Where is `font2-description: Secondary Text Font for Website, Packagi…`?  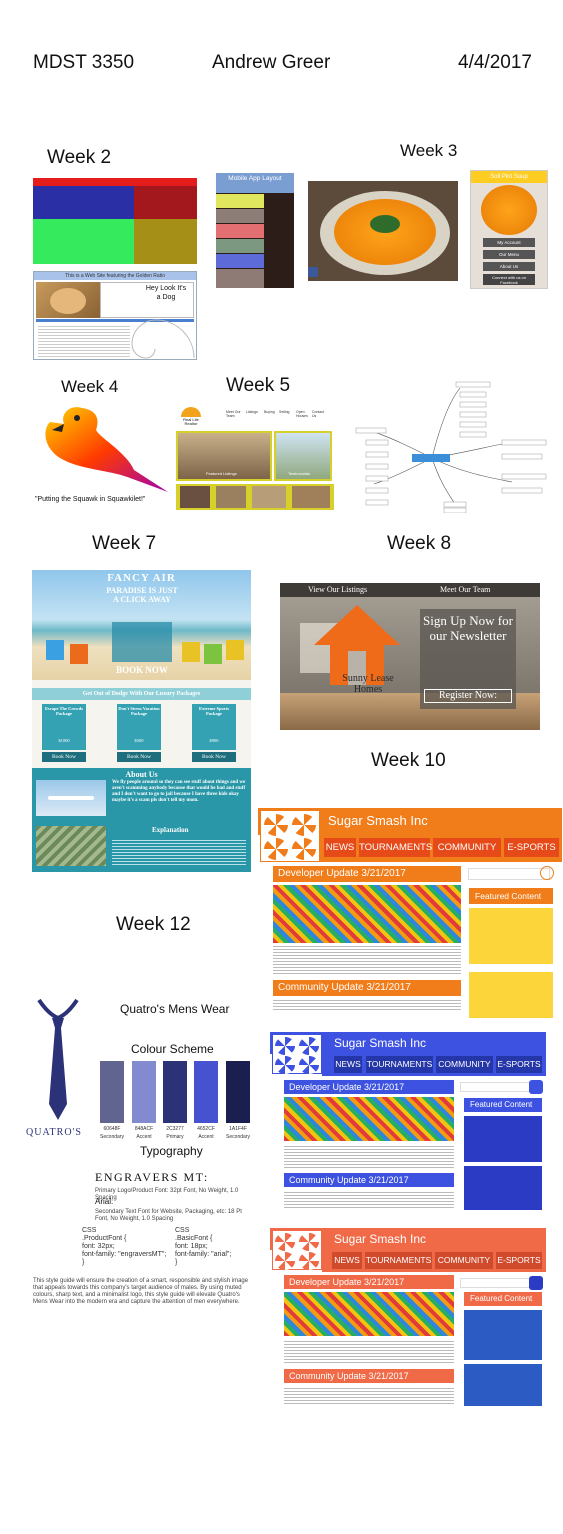
font2-description: Secondary Text Font for Website, Packagi… is located at coordinates (168, 1215).